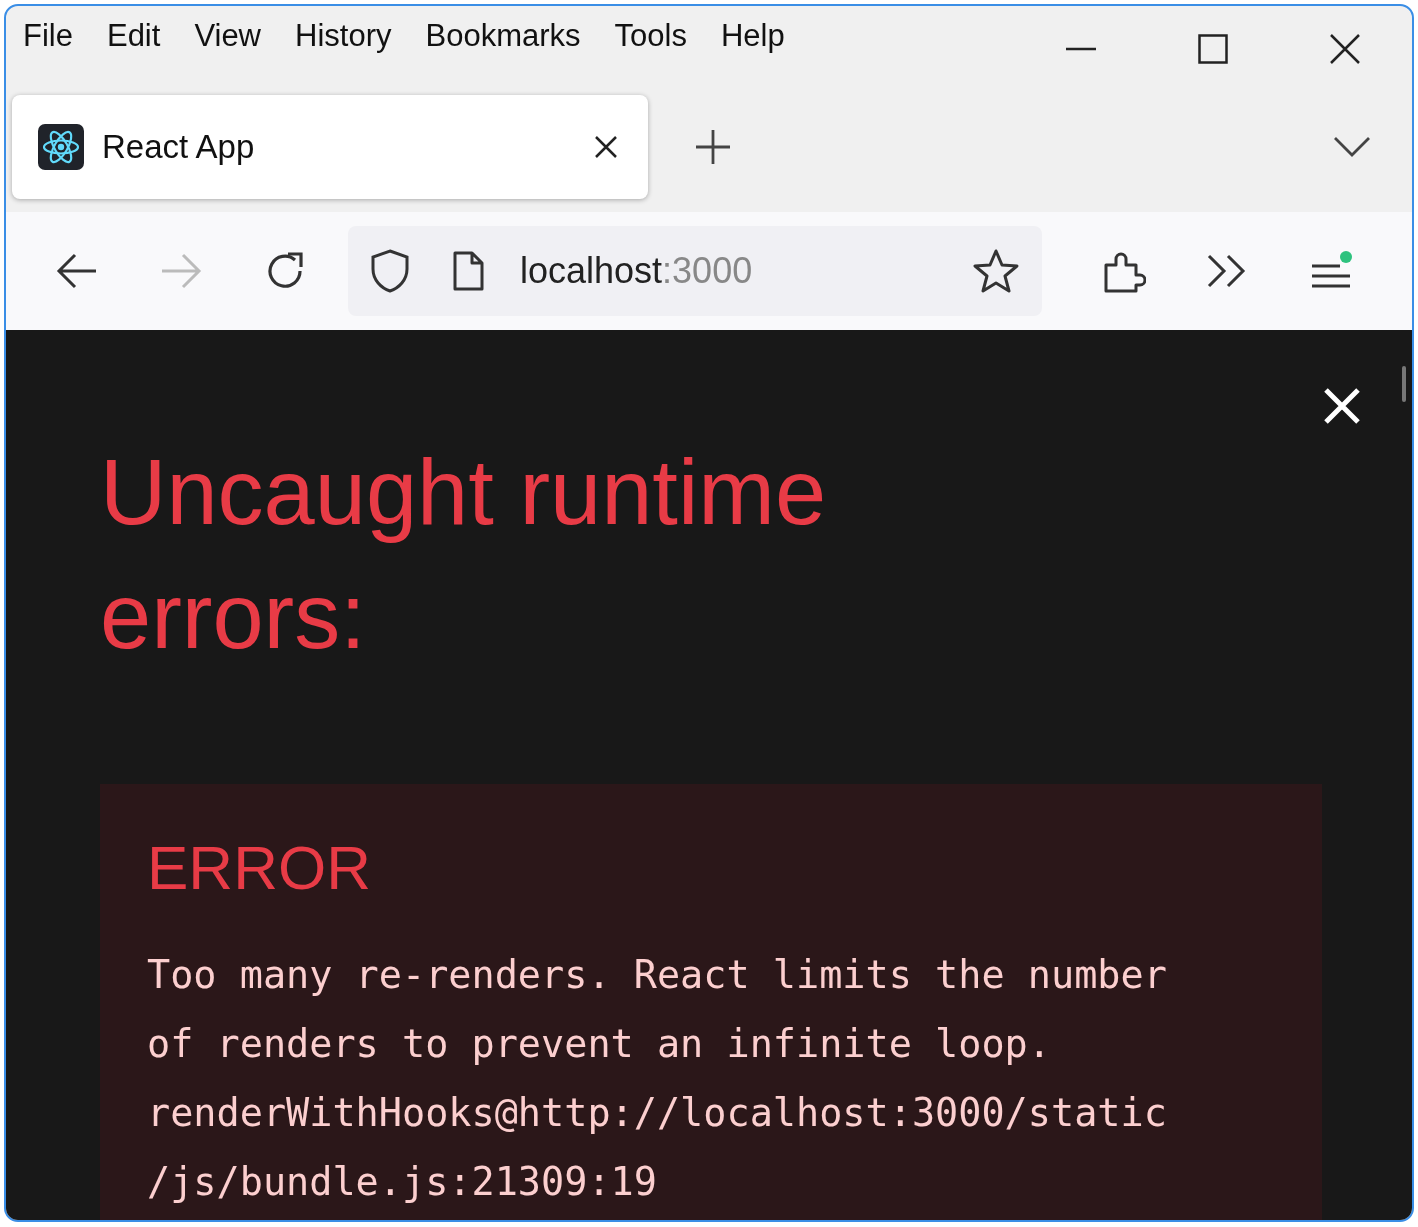 This screenshot has width=1418, height=1227. I want to click on error-label: ERROR, so click(259, 868).